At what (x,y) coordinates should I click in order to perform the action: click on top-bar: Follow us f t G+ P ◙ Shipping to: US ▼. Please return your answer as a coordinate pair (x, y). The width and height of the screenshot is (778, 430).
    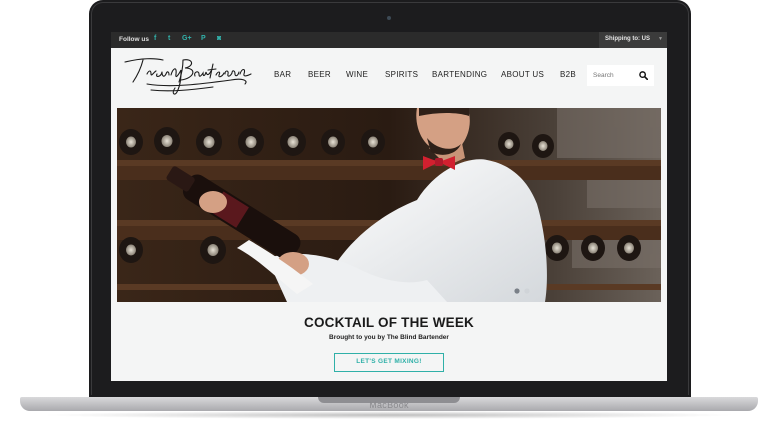
    Looking at the image, I should click on (389, 40).